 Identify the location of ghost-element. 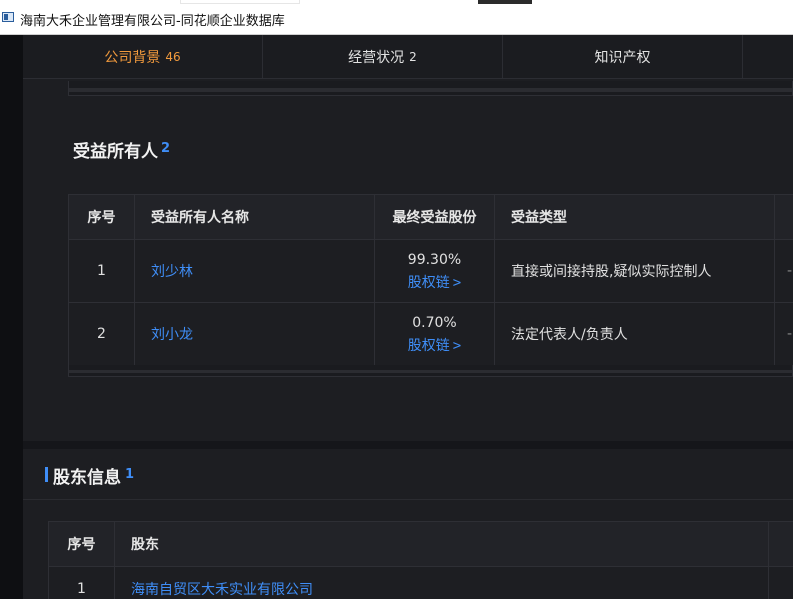
(240, 2).